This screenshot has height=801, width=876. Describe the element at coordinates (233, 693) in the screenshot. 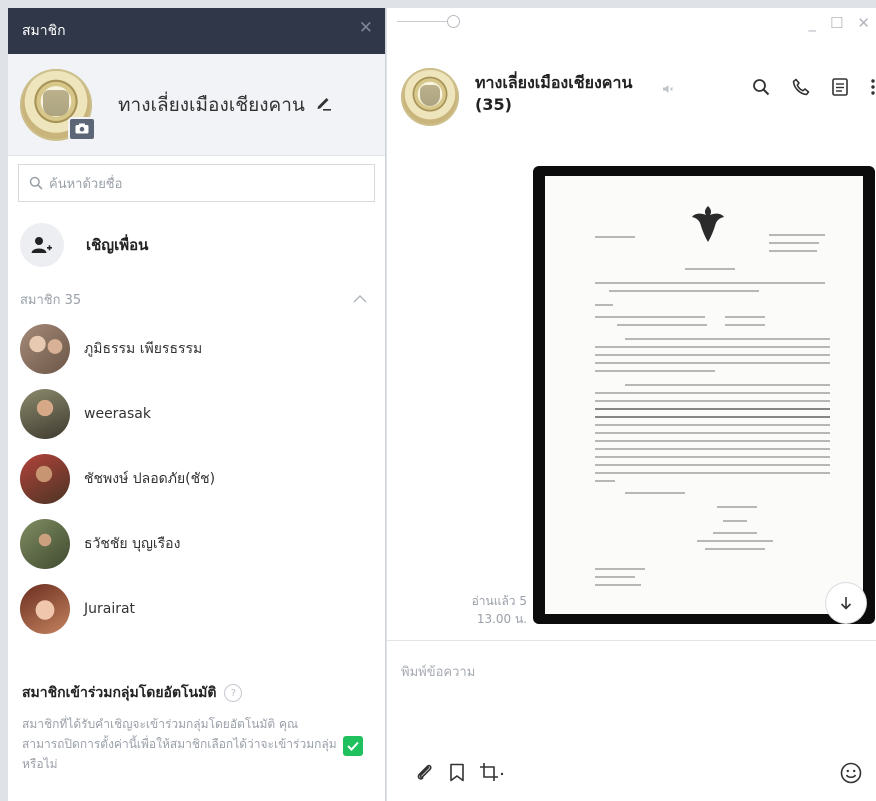

I see `help-icon: ?` at that location.